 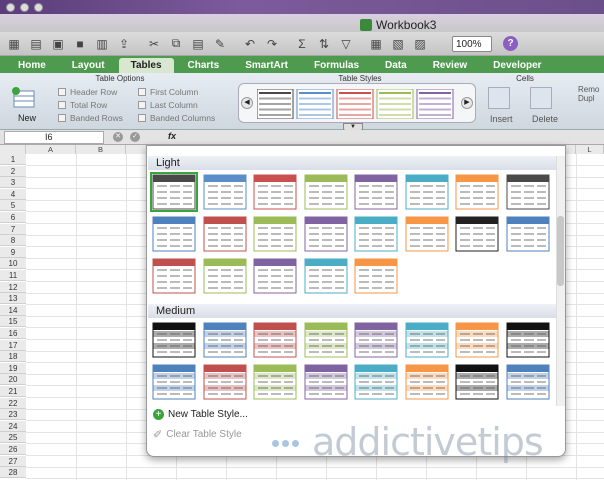 What do you see at coordinates (88, 65) in the screenshot?
I see `tab-layout: Layout` at bounding box center [88, 65].